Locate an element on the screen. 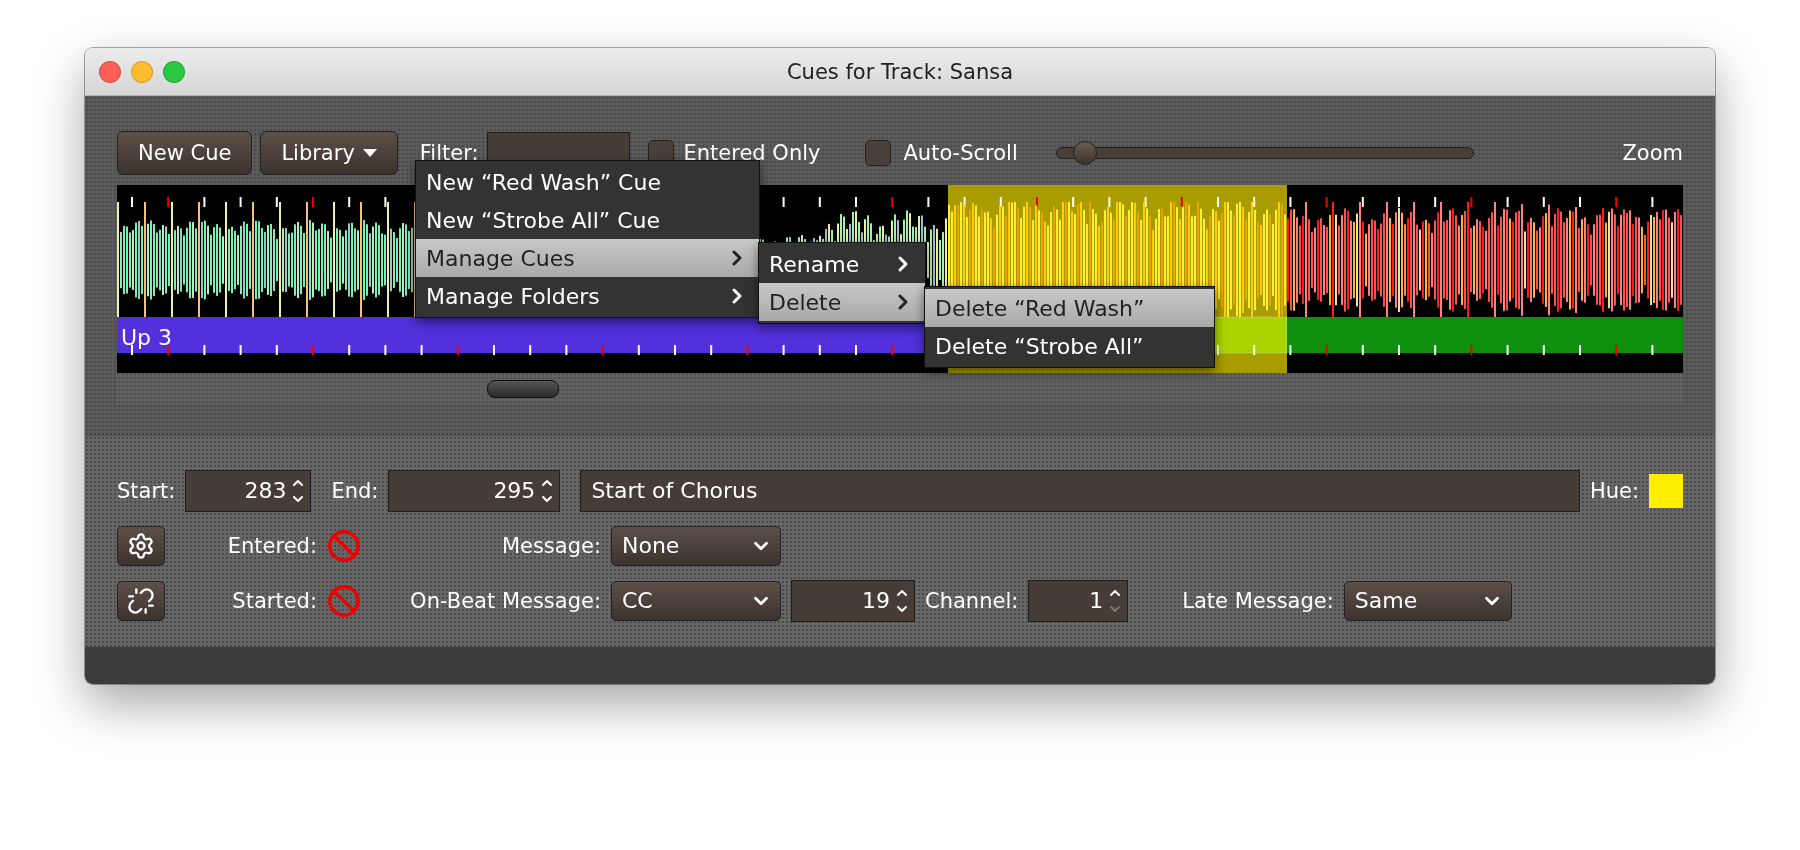 This screenshot has width=1800, height=850. caret-icon is located at coordinates (369, 153).